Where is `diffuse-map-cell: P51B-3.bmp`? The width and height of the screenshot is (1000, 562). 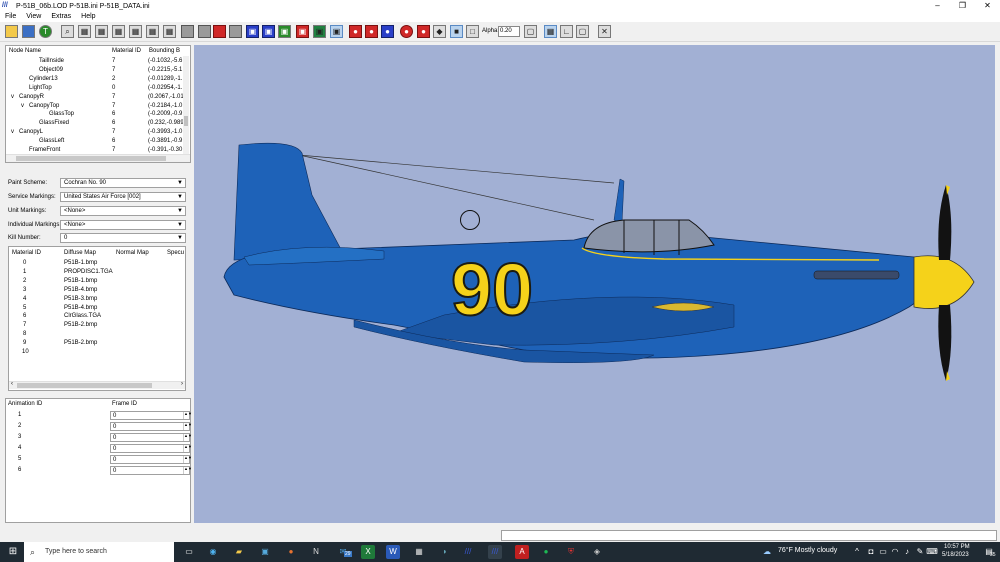 diffuse-map-cell: P51B-3.bmp is located at coordinates (80, 299).